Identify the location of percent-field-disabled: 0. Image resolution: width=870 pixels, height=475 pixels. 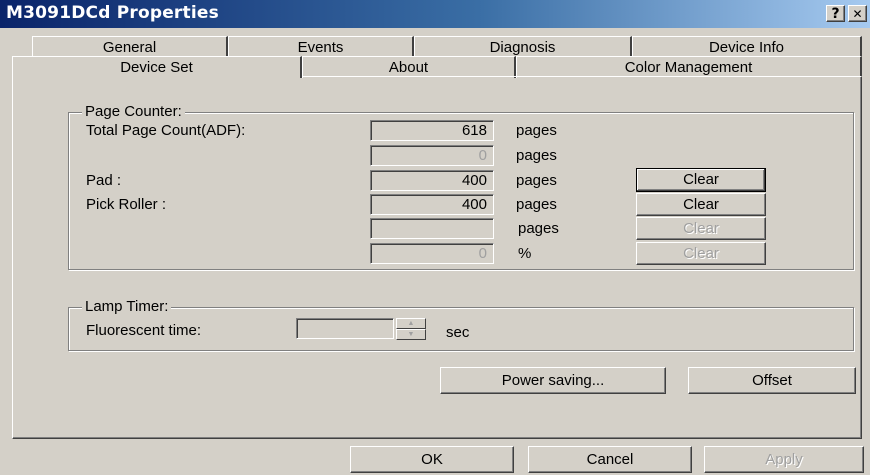
(432, 253).